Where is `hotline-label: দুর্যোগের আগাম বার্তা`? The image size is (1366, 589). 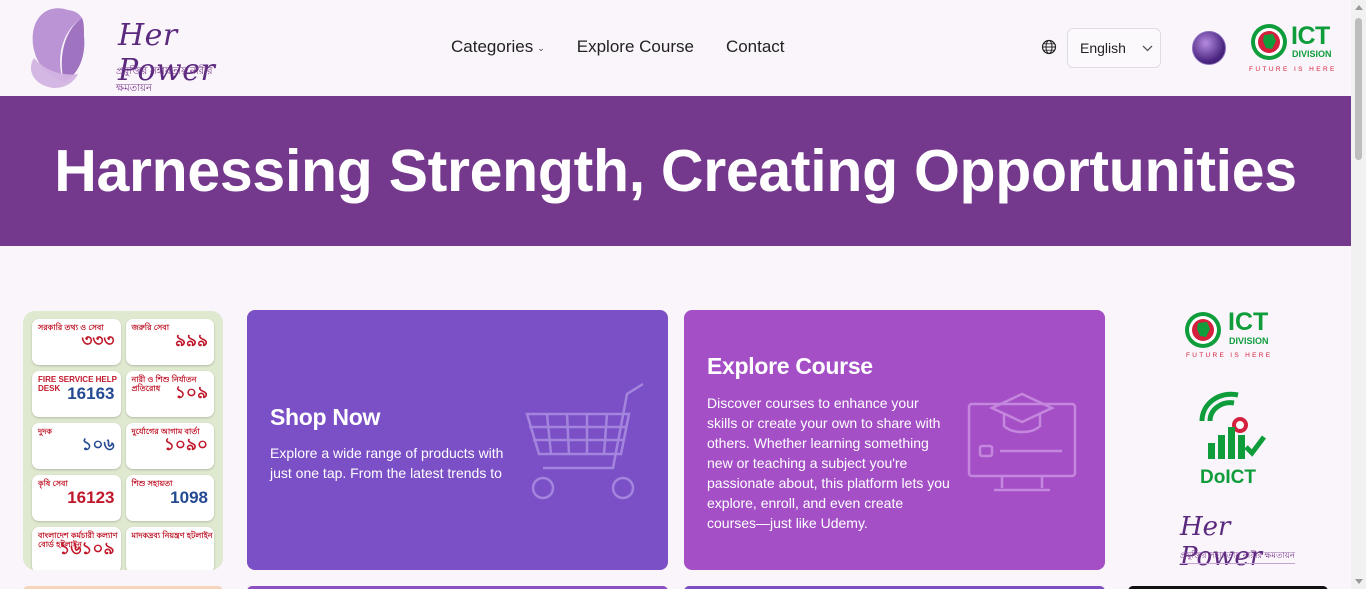
hotline-label: দুর্যোগের আগাম বার্তা is located at coordinates (165, 431).